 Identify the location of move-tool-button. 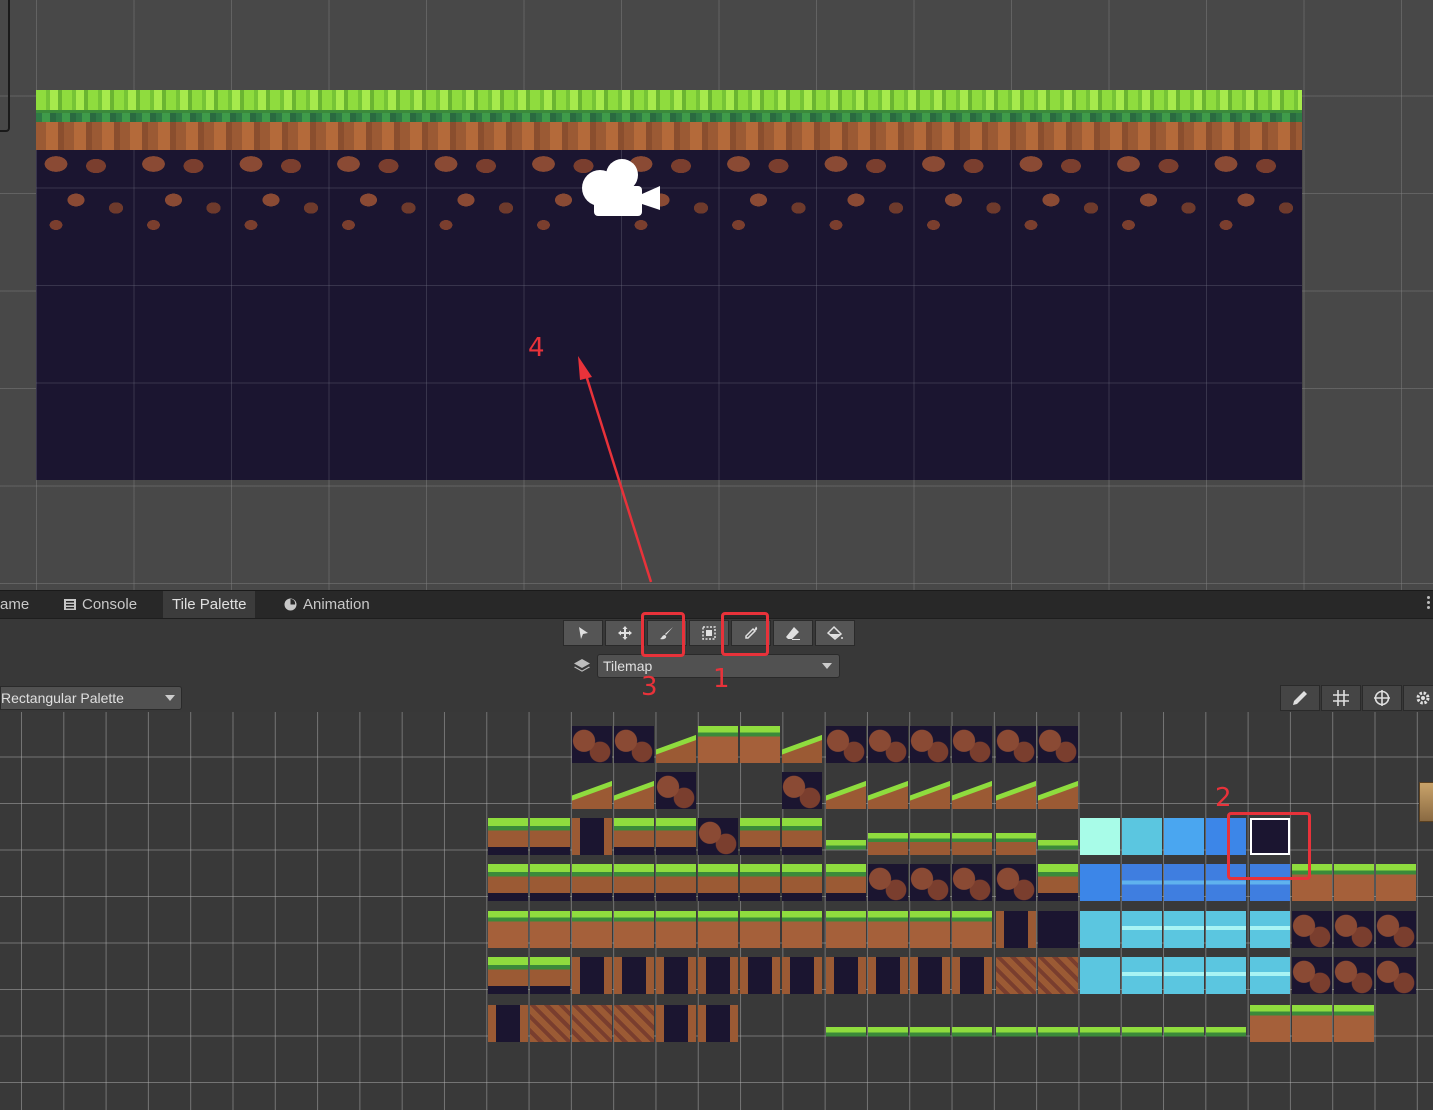
(625, 633).